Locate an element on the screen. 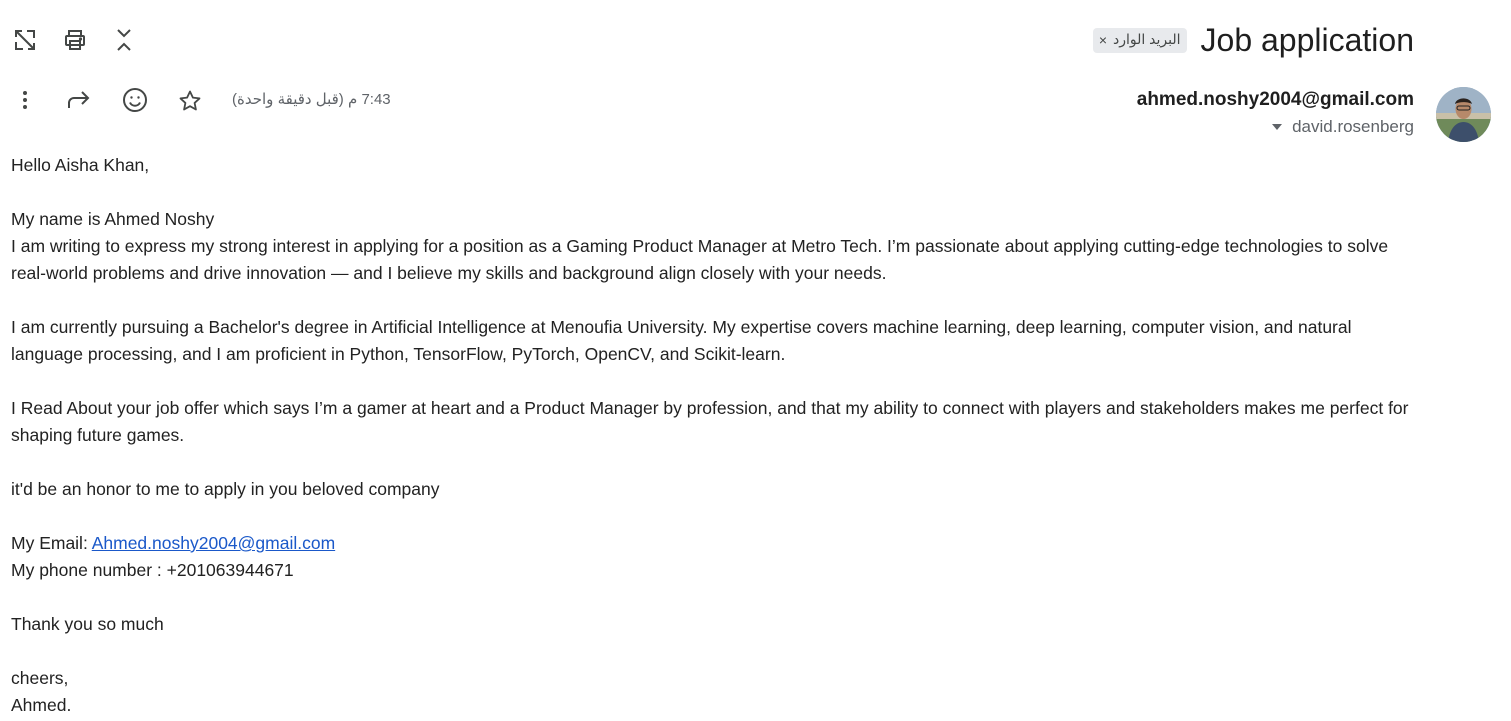 This screenshot has width=1511, height=721. phone-line: My phone number : +201063944671 is located at coordinates (152, 570).